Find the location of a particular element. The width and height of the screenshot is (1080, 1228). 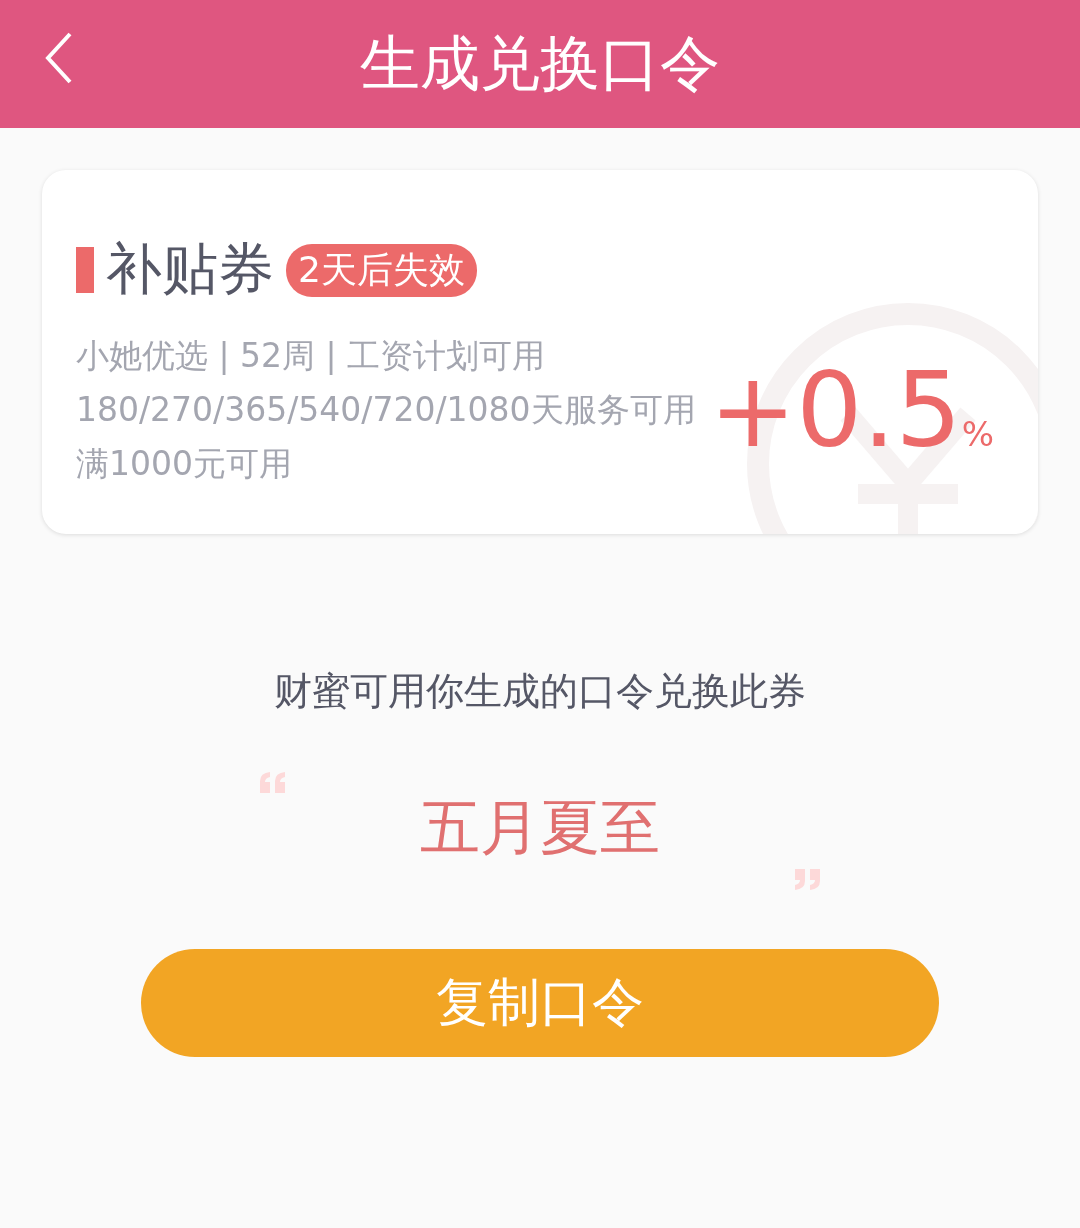

accent-bar is located at coordinates (85, 270).